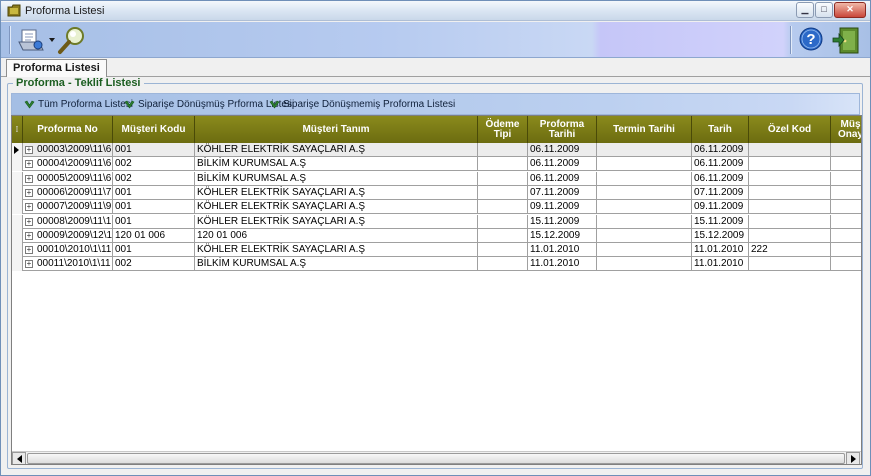 The height and width of the screenshot is (476, 871). I want to click on cell-tarih: 15.11.2009, so click(720, 221).